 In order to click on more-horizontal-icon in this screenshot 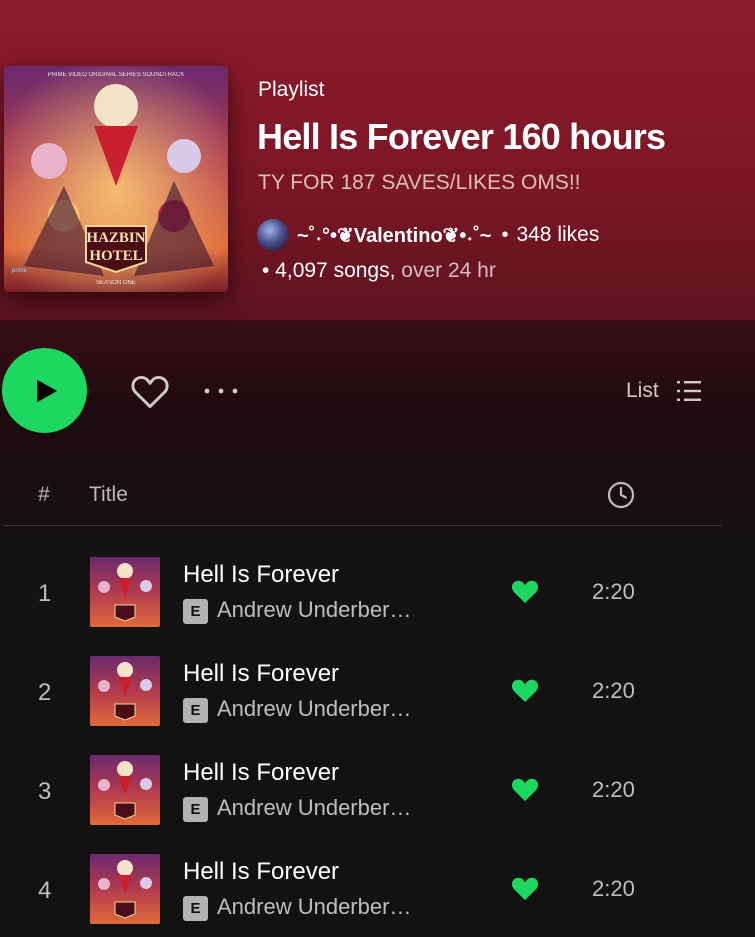, I will do `click(221, 391)`.